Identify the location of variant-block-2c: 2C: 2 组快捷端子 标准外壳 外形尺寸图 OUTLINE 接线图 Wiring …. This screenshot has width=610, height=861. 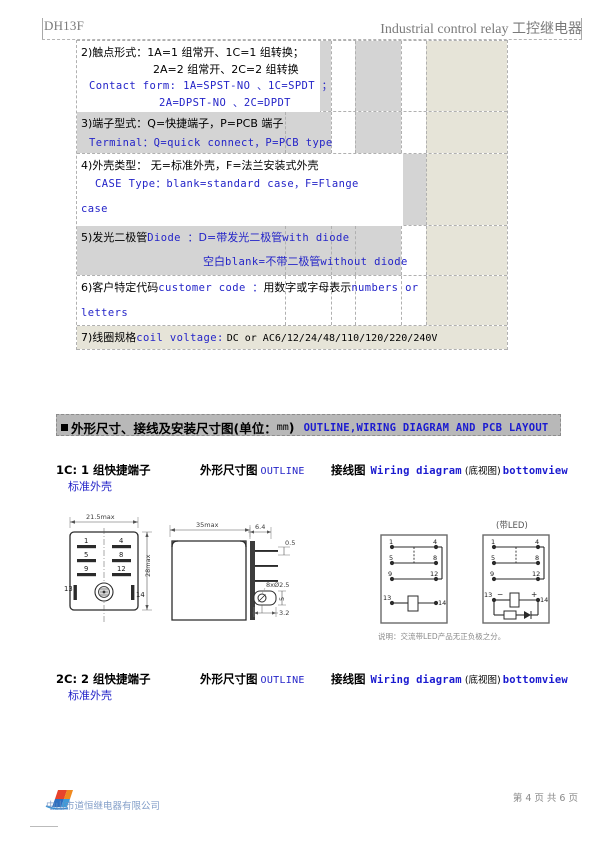
(321, 686).